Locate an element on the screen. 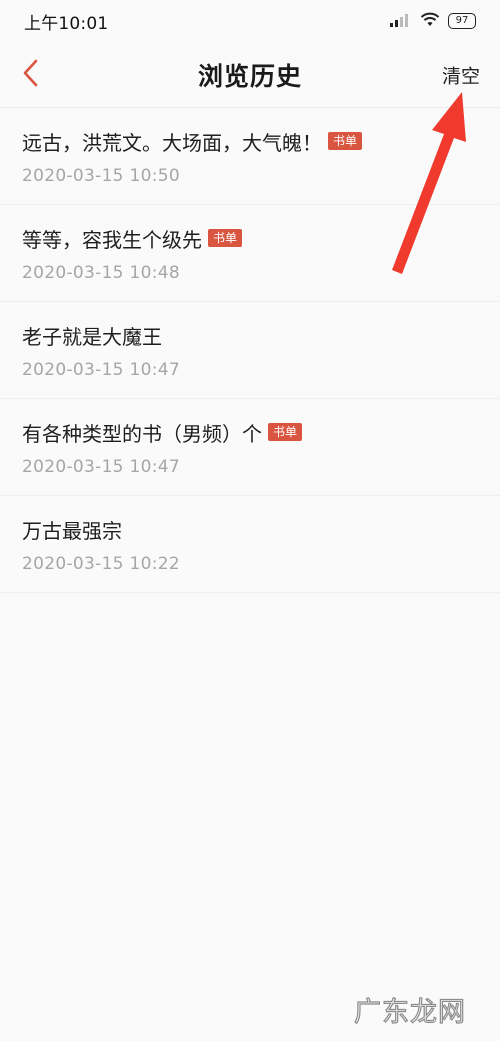 This screenshot has height=1041, width=500. item-title: 有各种类型的书（男频）个 is located at coordinates (142, 433).